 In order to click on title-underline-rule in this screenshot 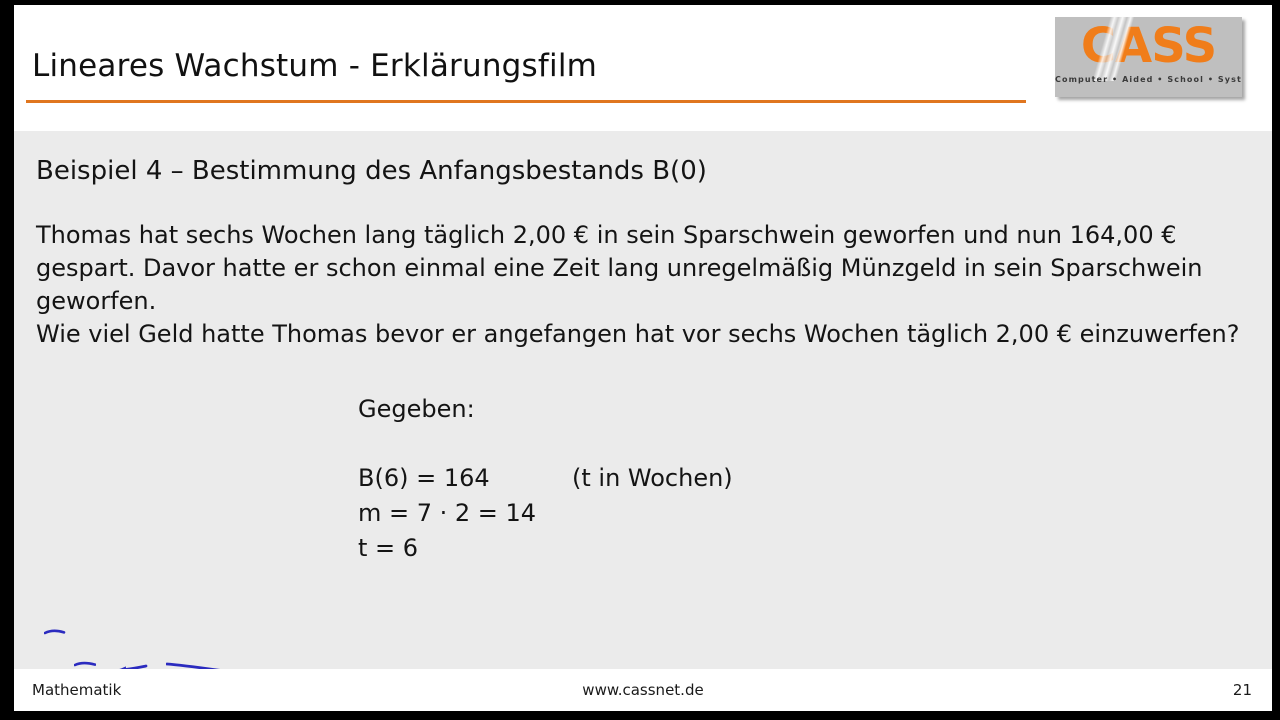, I will do `click(526, 101)`.